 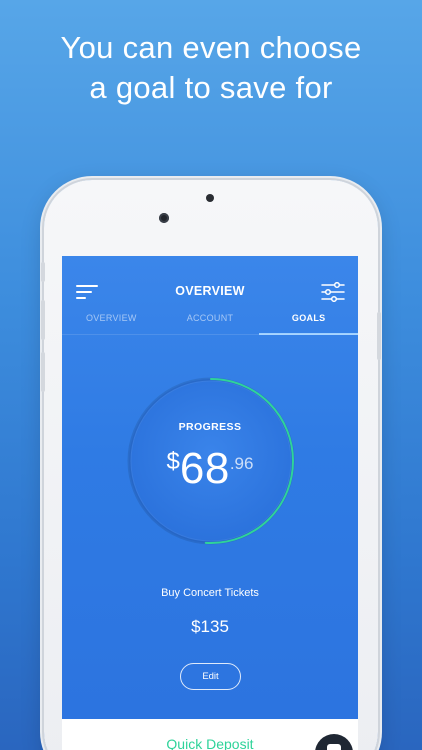 I want to click on progress-label: PROGRESS, so click(x=210, y=427).